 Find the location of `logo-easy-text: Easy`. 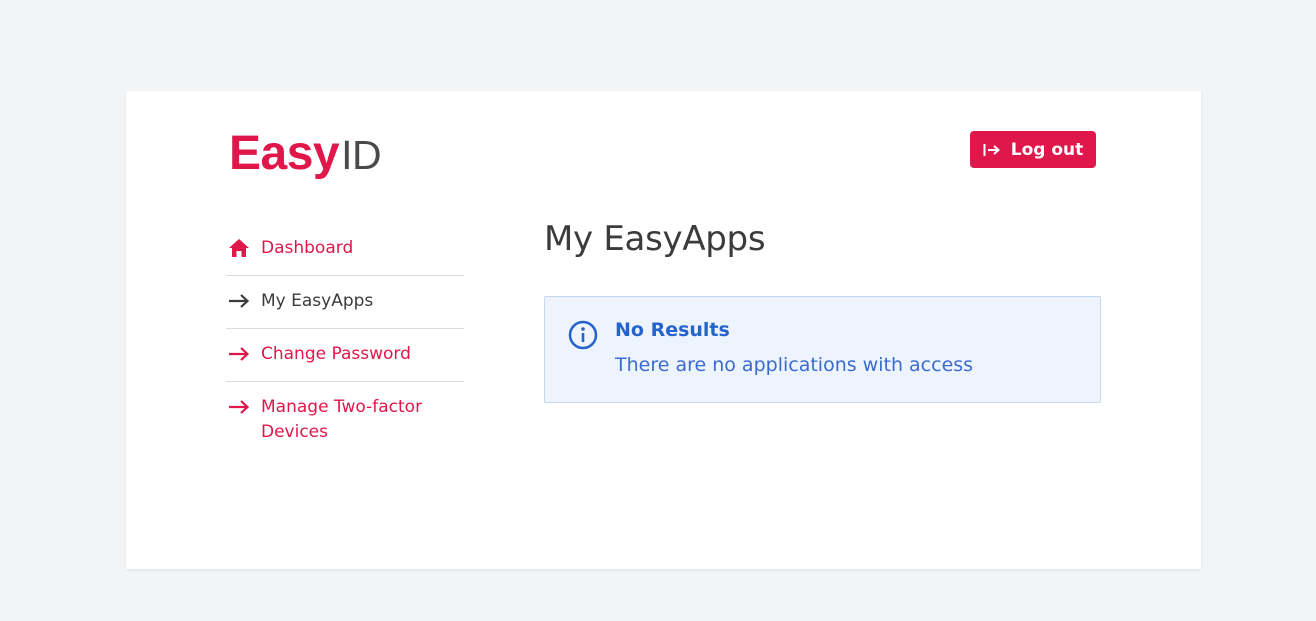

logo-easy-text: Easy is located at coordinates (284, 153).